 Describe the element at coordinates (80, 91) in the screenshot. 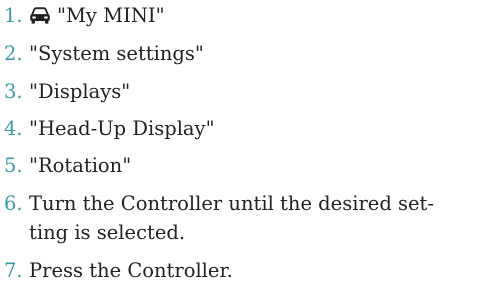

I see `step-text: "Displays"` at that location.